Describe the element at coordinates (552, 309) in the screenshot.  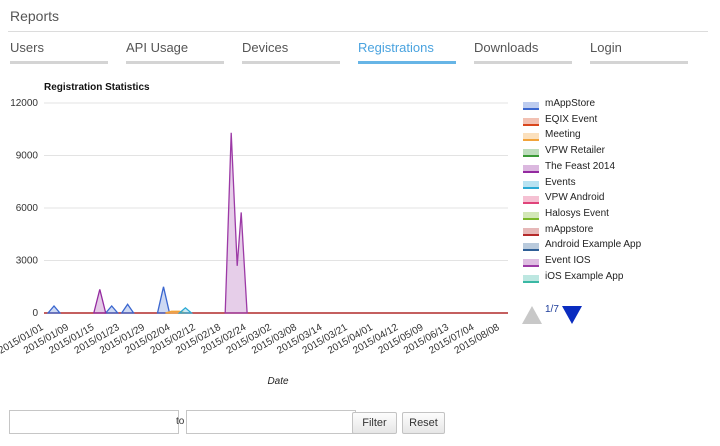
I see `legend-page-indicator: 1/7` at that location.